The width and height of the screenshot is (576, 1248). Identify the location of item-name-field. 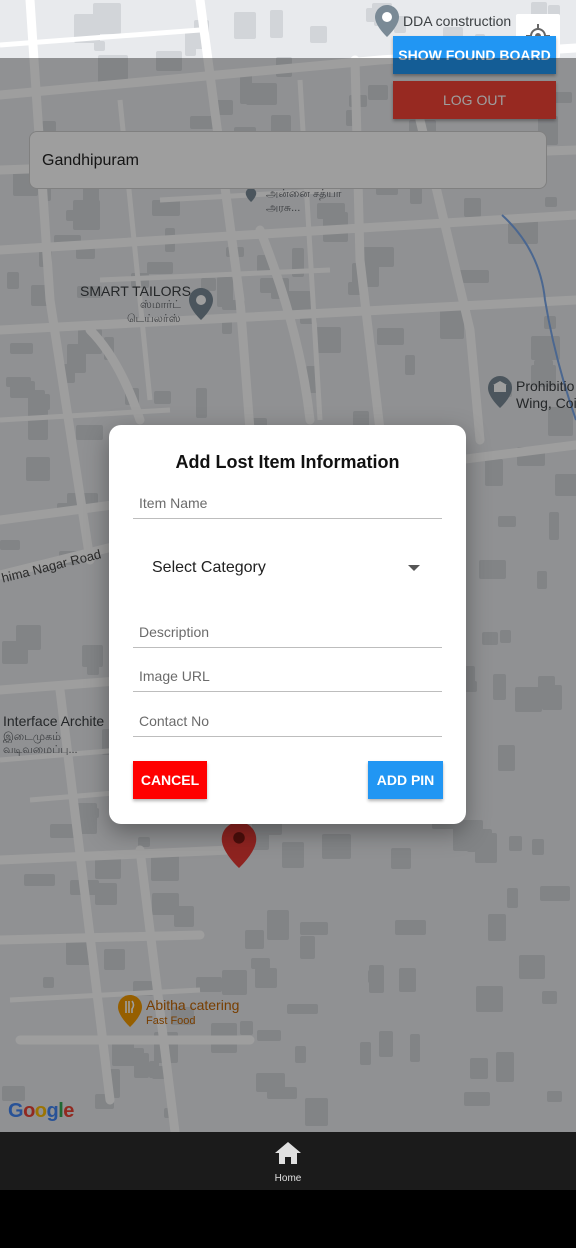
(287, 497).